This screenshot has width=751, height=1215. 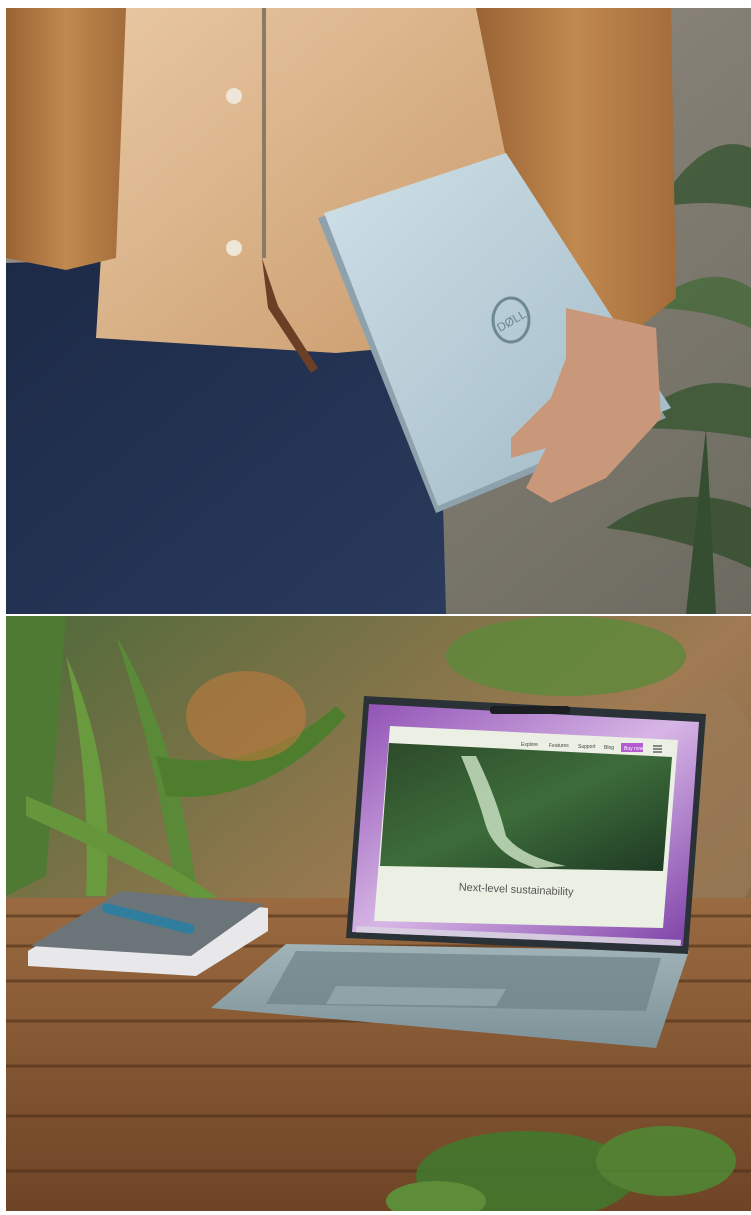 What do you see at coordinates (529, 745) in the screenshot?
I see `screen-nav-item: Explore` at bounding box center [529, 745].